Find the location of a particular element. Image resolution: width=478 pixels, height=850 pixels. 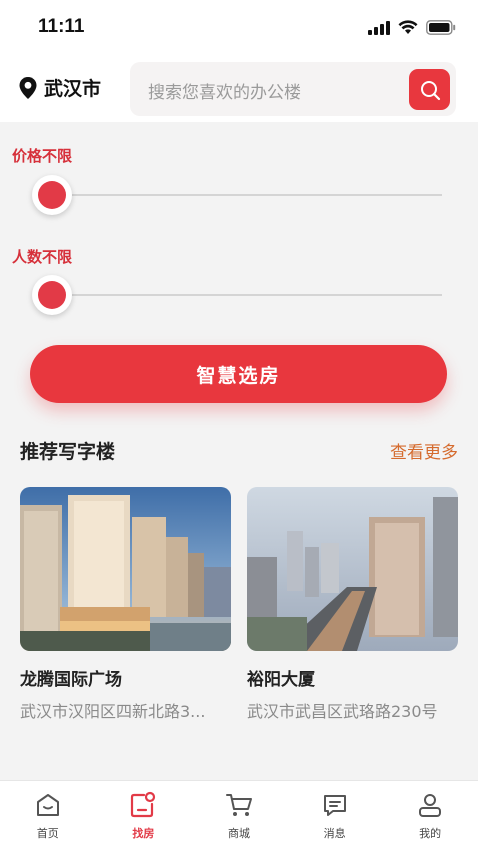

cart-icon is located at coordinates (239, 805).